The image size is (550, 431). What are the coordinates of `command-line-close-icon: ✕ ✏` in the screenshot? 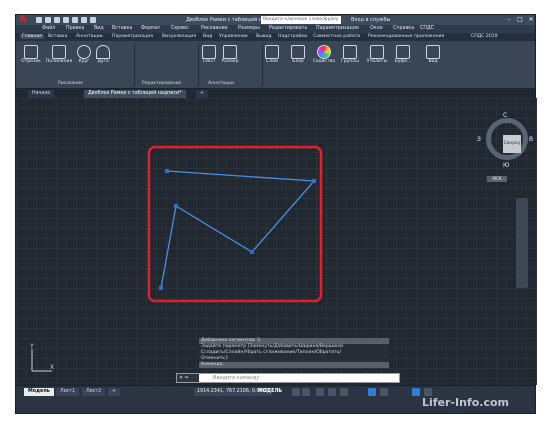 It's located at (188, 378).